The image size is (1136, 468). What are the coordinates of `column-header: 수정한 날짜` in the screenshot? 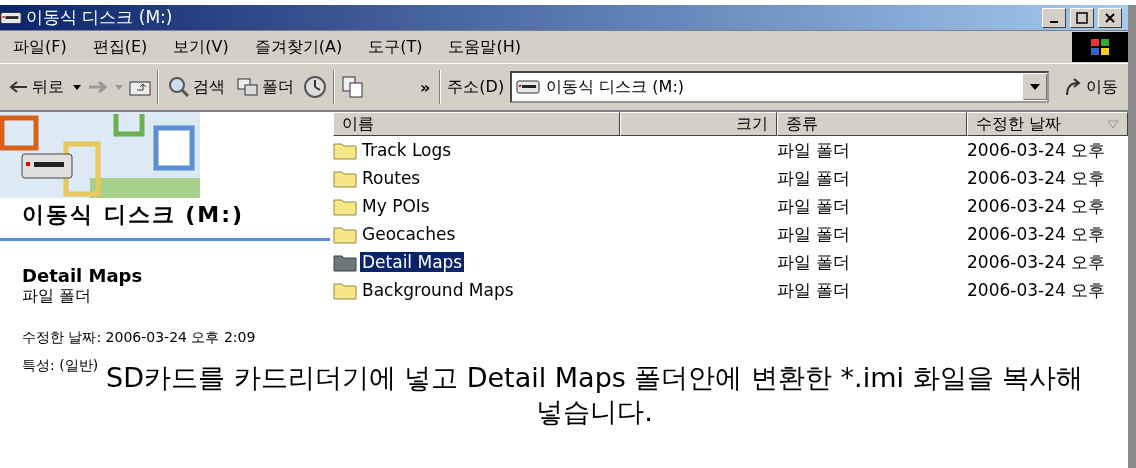 It's located at (1047, 124).